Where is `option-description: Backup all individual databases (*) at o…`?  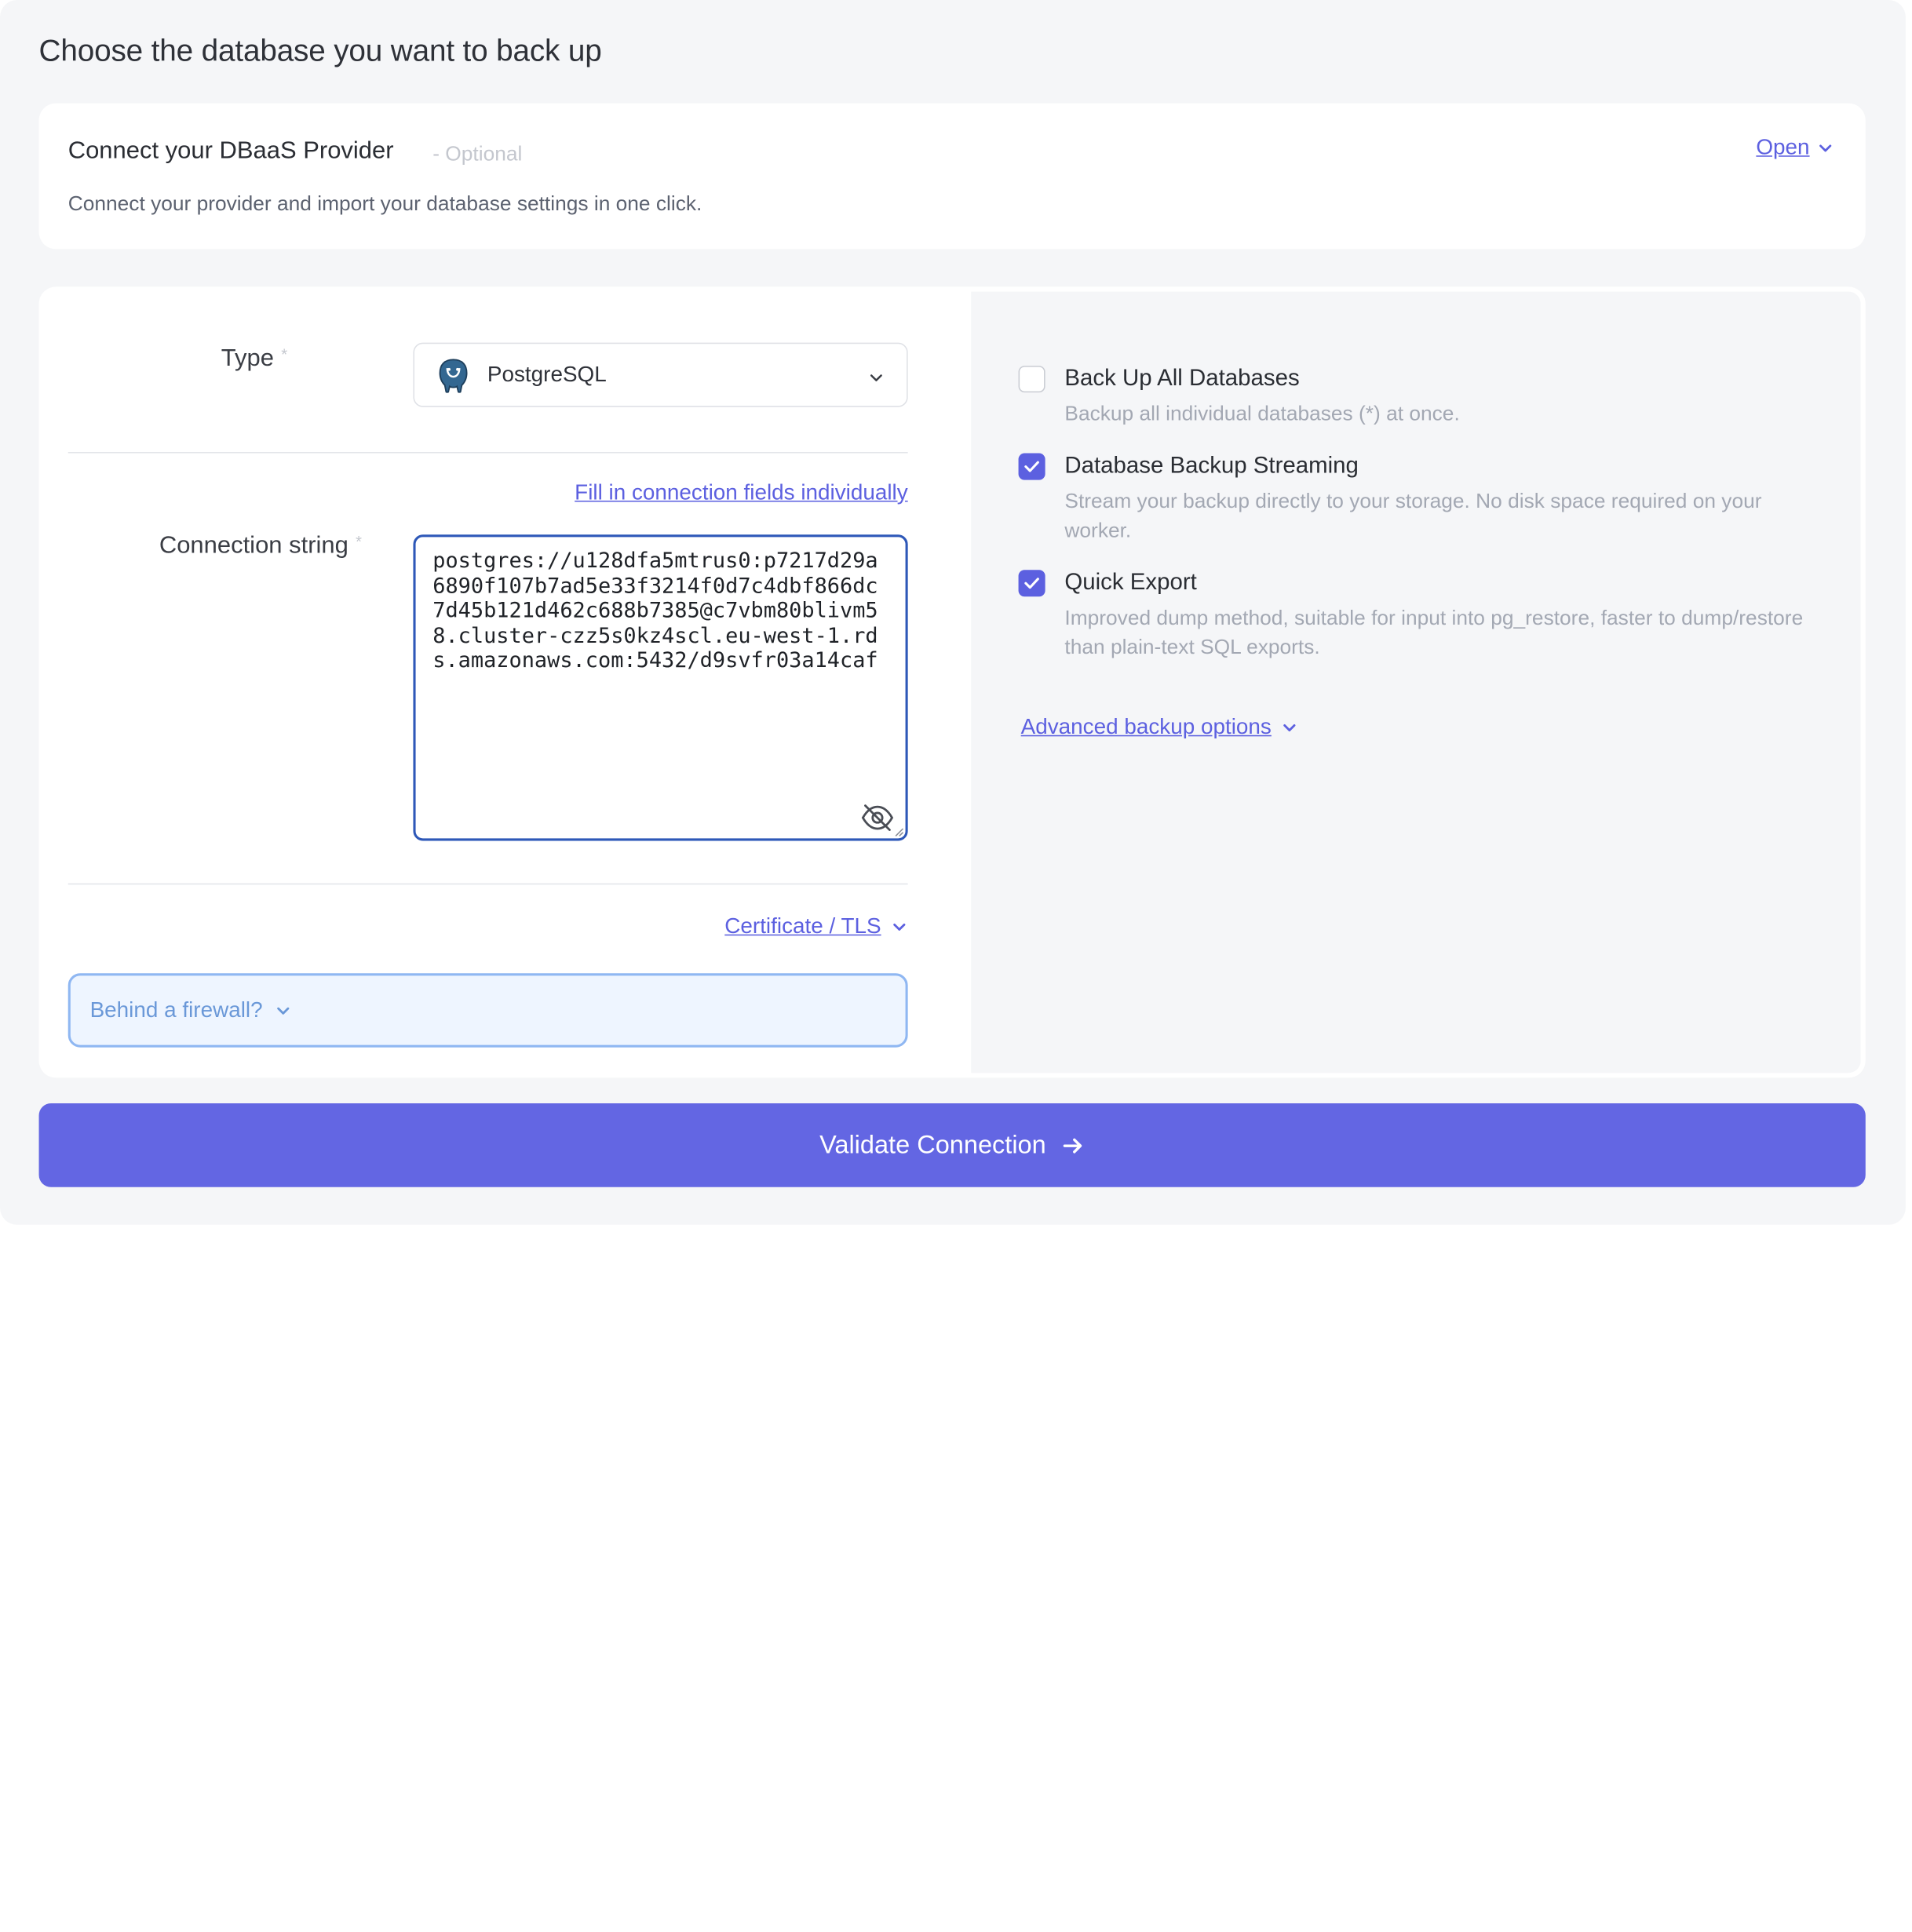 option-description: Backup all individual databases (*) at o… is located at coordinates (1262, 413).